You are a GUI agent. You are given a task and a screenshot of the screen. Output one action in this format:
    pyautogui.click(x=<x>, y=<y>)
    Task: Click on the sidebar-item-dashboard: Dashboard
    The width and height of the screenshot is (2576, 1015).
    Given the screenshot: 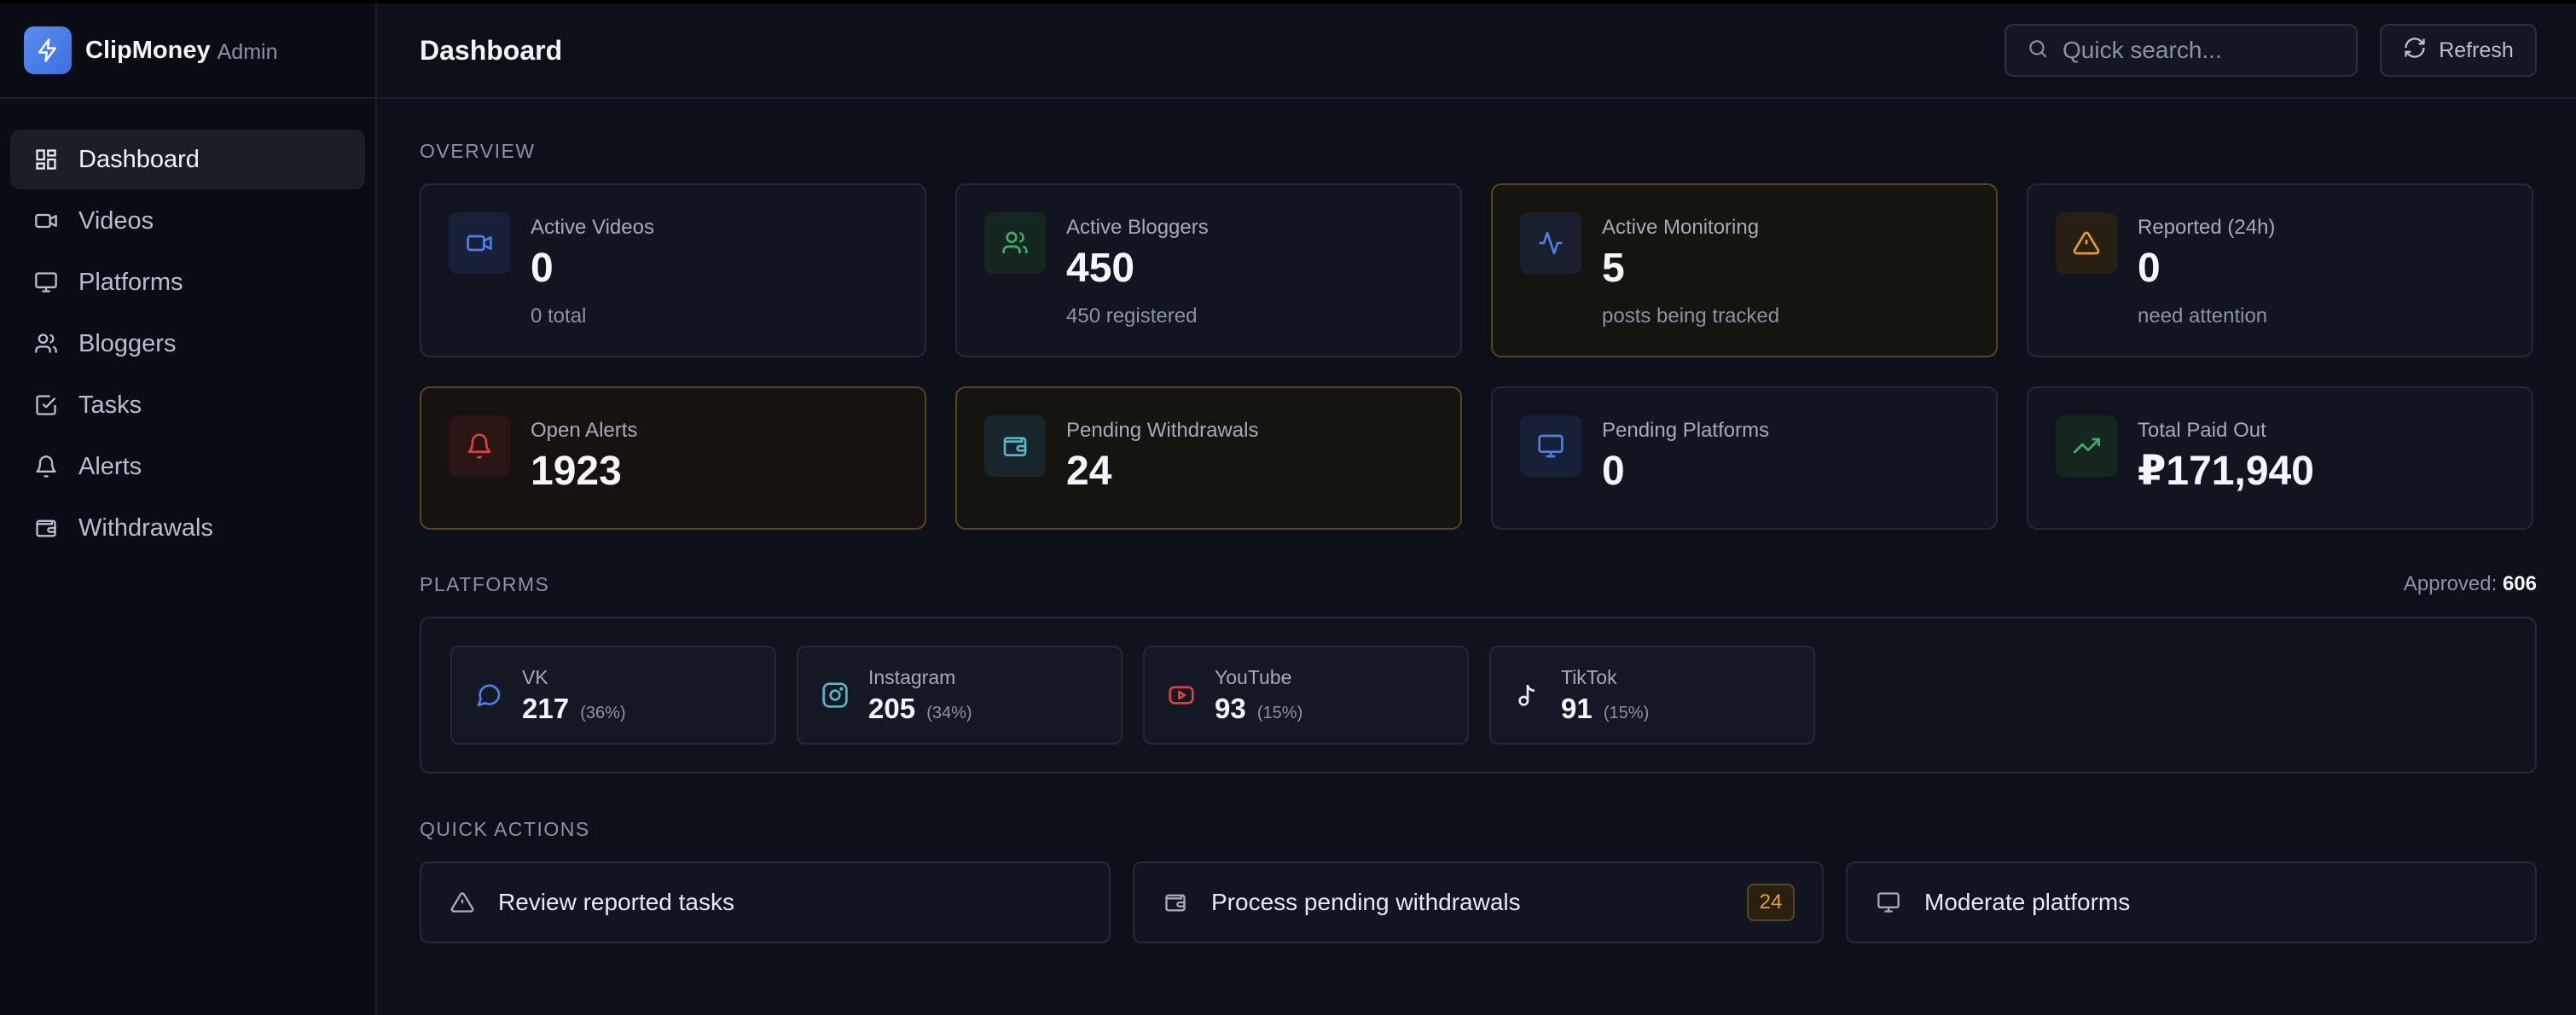 What is the action you would take?
    pyautogui.click(x=187, y=159)
    